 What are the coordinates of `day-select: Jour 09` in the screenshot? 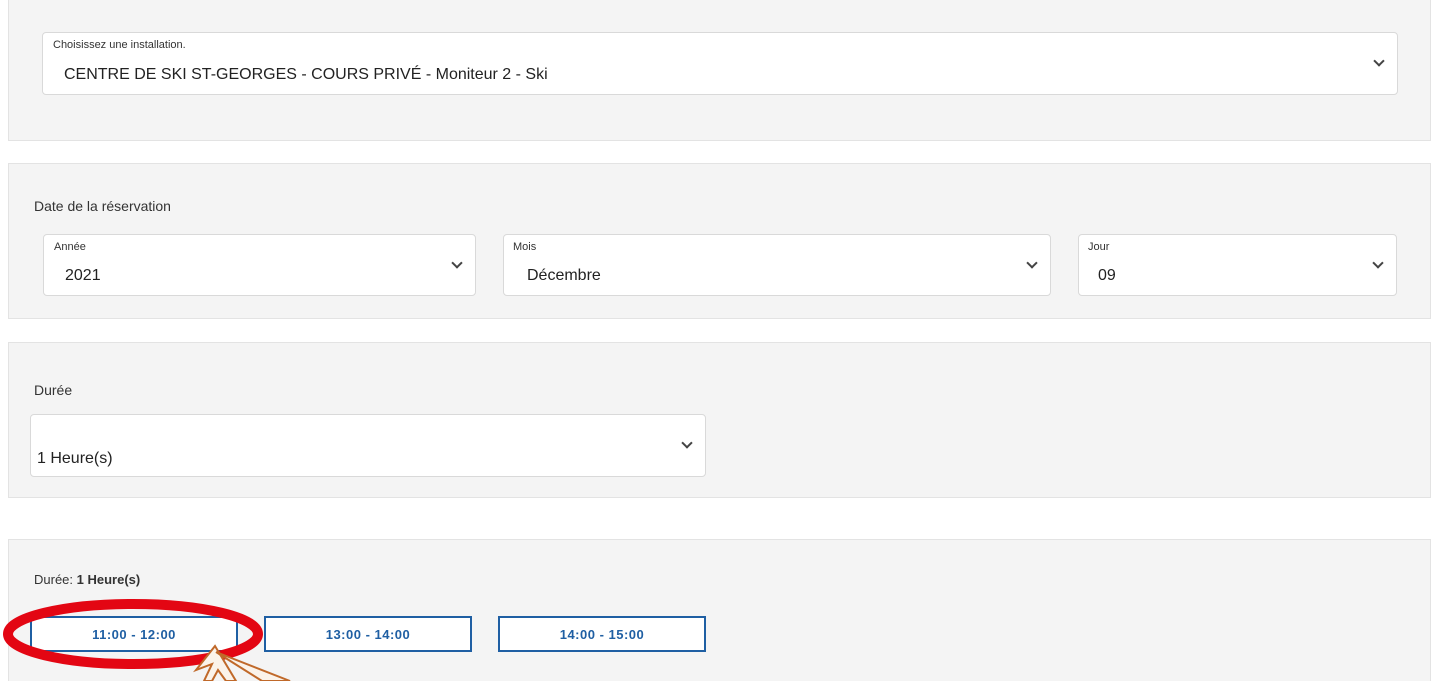 It's located at (1237, 265).